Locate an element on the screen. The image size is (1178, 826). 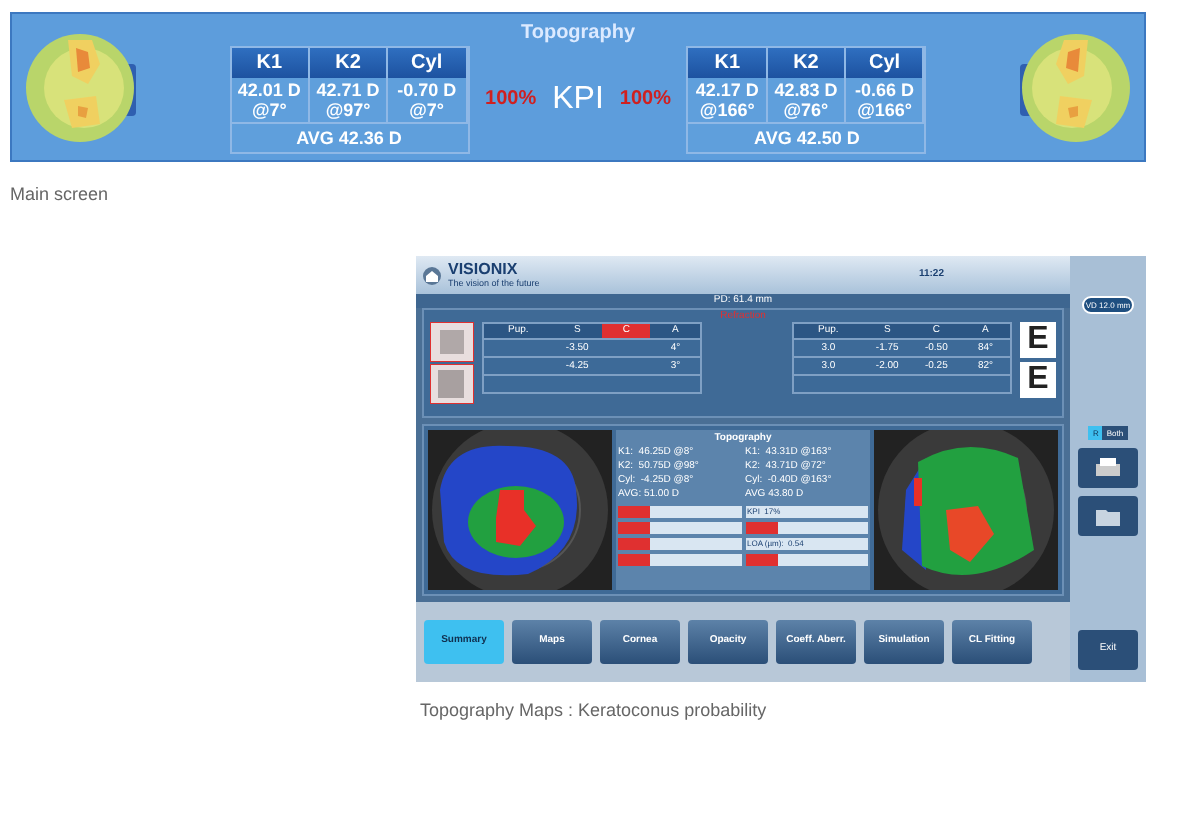
average-value: AVG 42.50 D is located at coordinates (807, 138).